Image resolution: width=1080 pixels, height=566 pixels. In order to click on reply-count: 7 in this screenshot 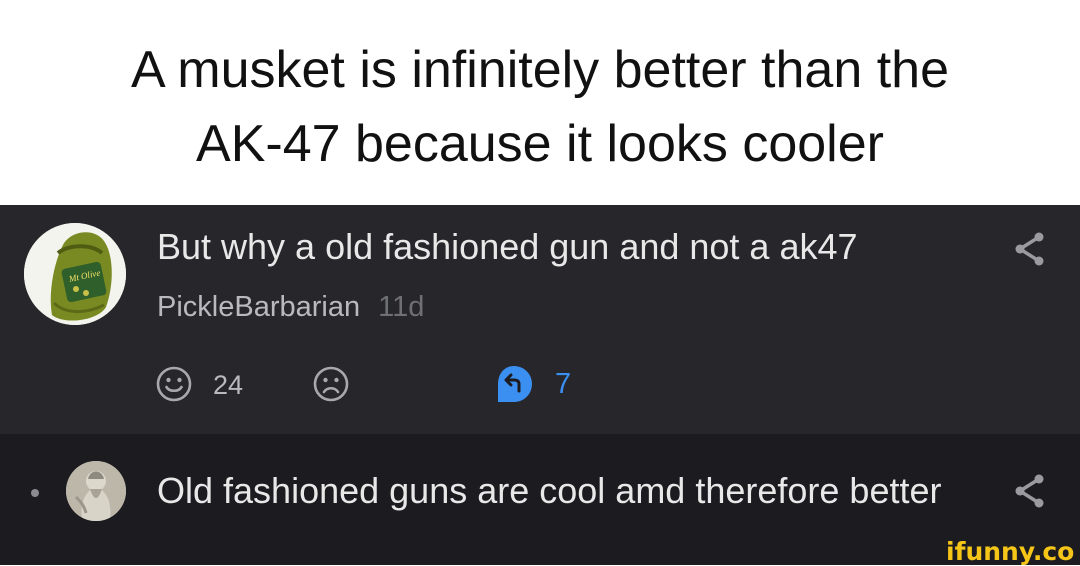, I will do `click(563, 384)`.